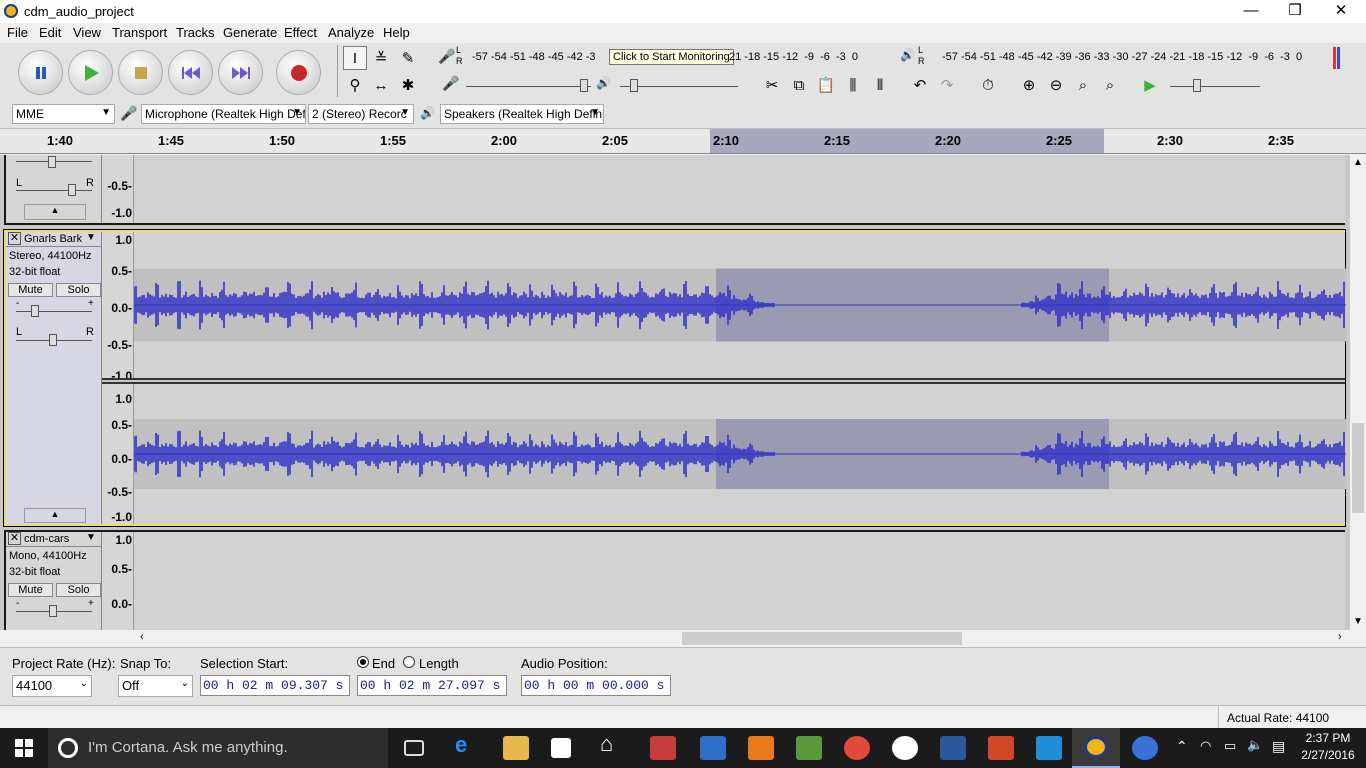 This screenshot has width=1366, height=768. Describe the element at coordinates (30, 590) in the screenshot. I see `mute-button: Mute` at that location.